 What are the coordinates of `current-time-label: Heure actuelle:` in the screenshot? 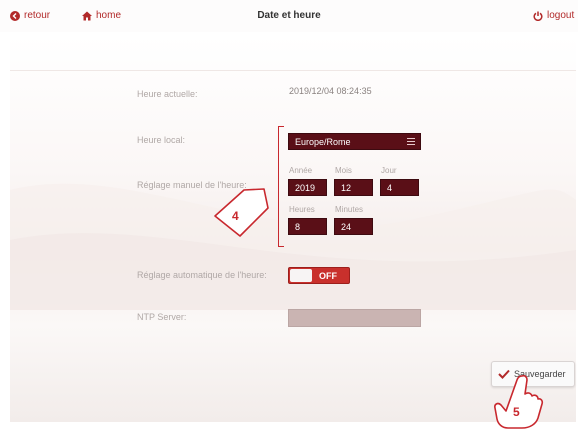 It's located at (167, 94).